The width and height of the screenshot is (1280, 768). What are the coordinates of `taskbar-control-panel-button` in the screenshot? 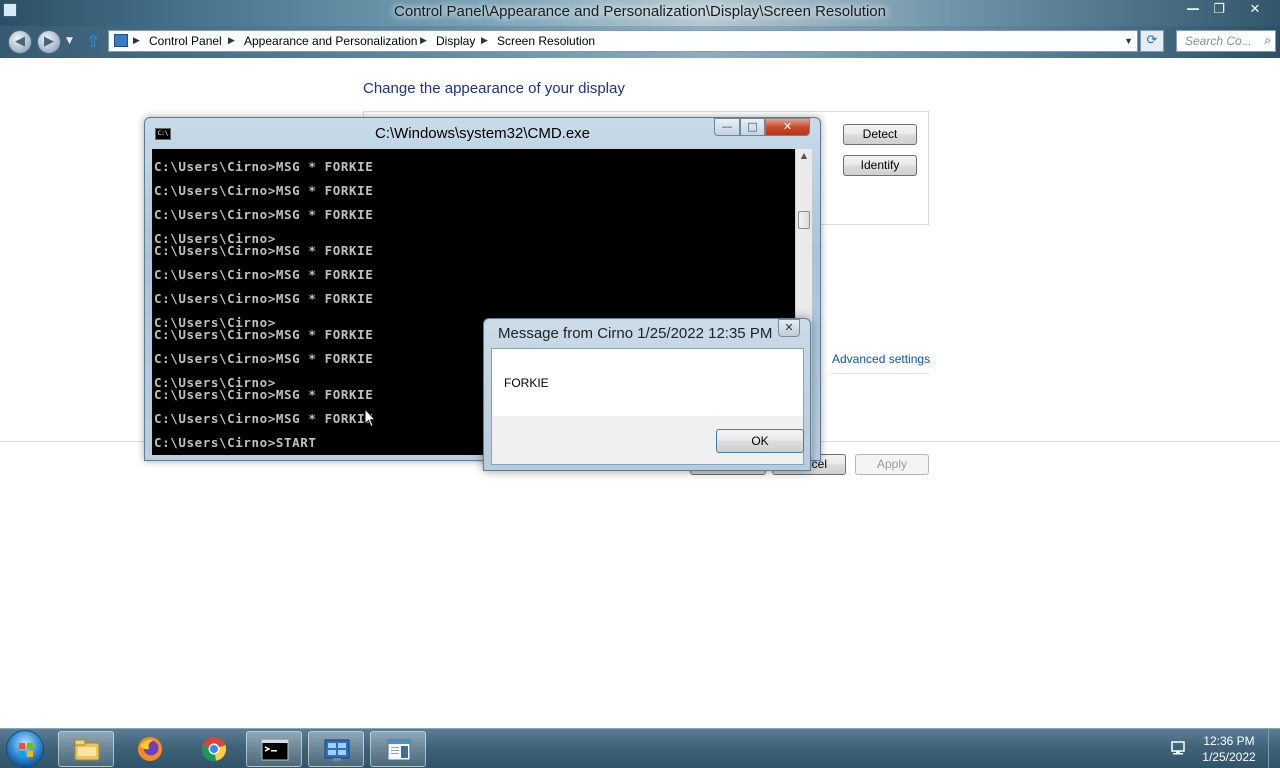 It's located at (336, 749).